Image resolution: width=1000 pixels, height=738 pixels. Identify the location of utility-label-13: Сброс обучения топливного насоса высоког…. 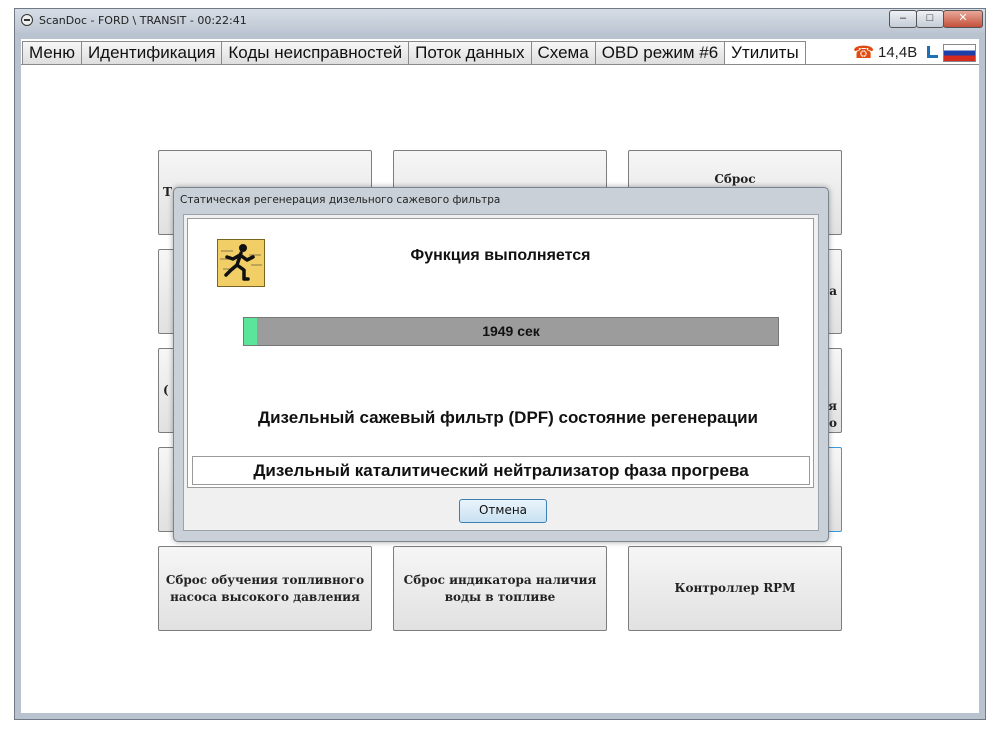
(265, 588).